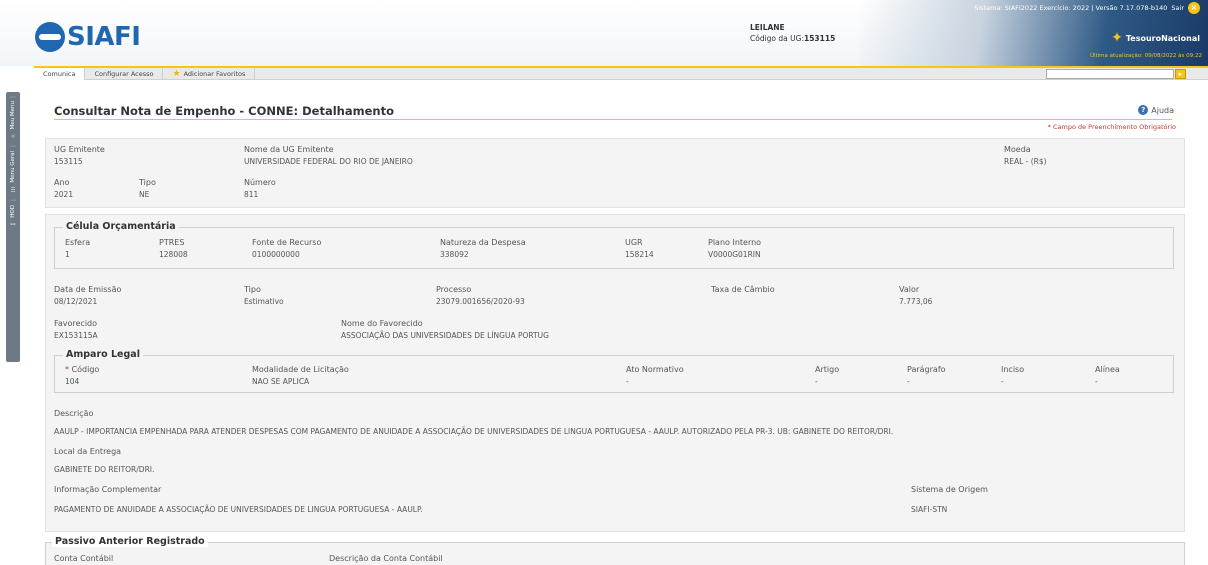 The width and height of the screenshot is (1208, 565). I want to click on ato-normativo-label: Ato Normativo, so click(655, 369).